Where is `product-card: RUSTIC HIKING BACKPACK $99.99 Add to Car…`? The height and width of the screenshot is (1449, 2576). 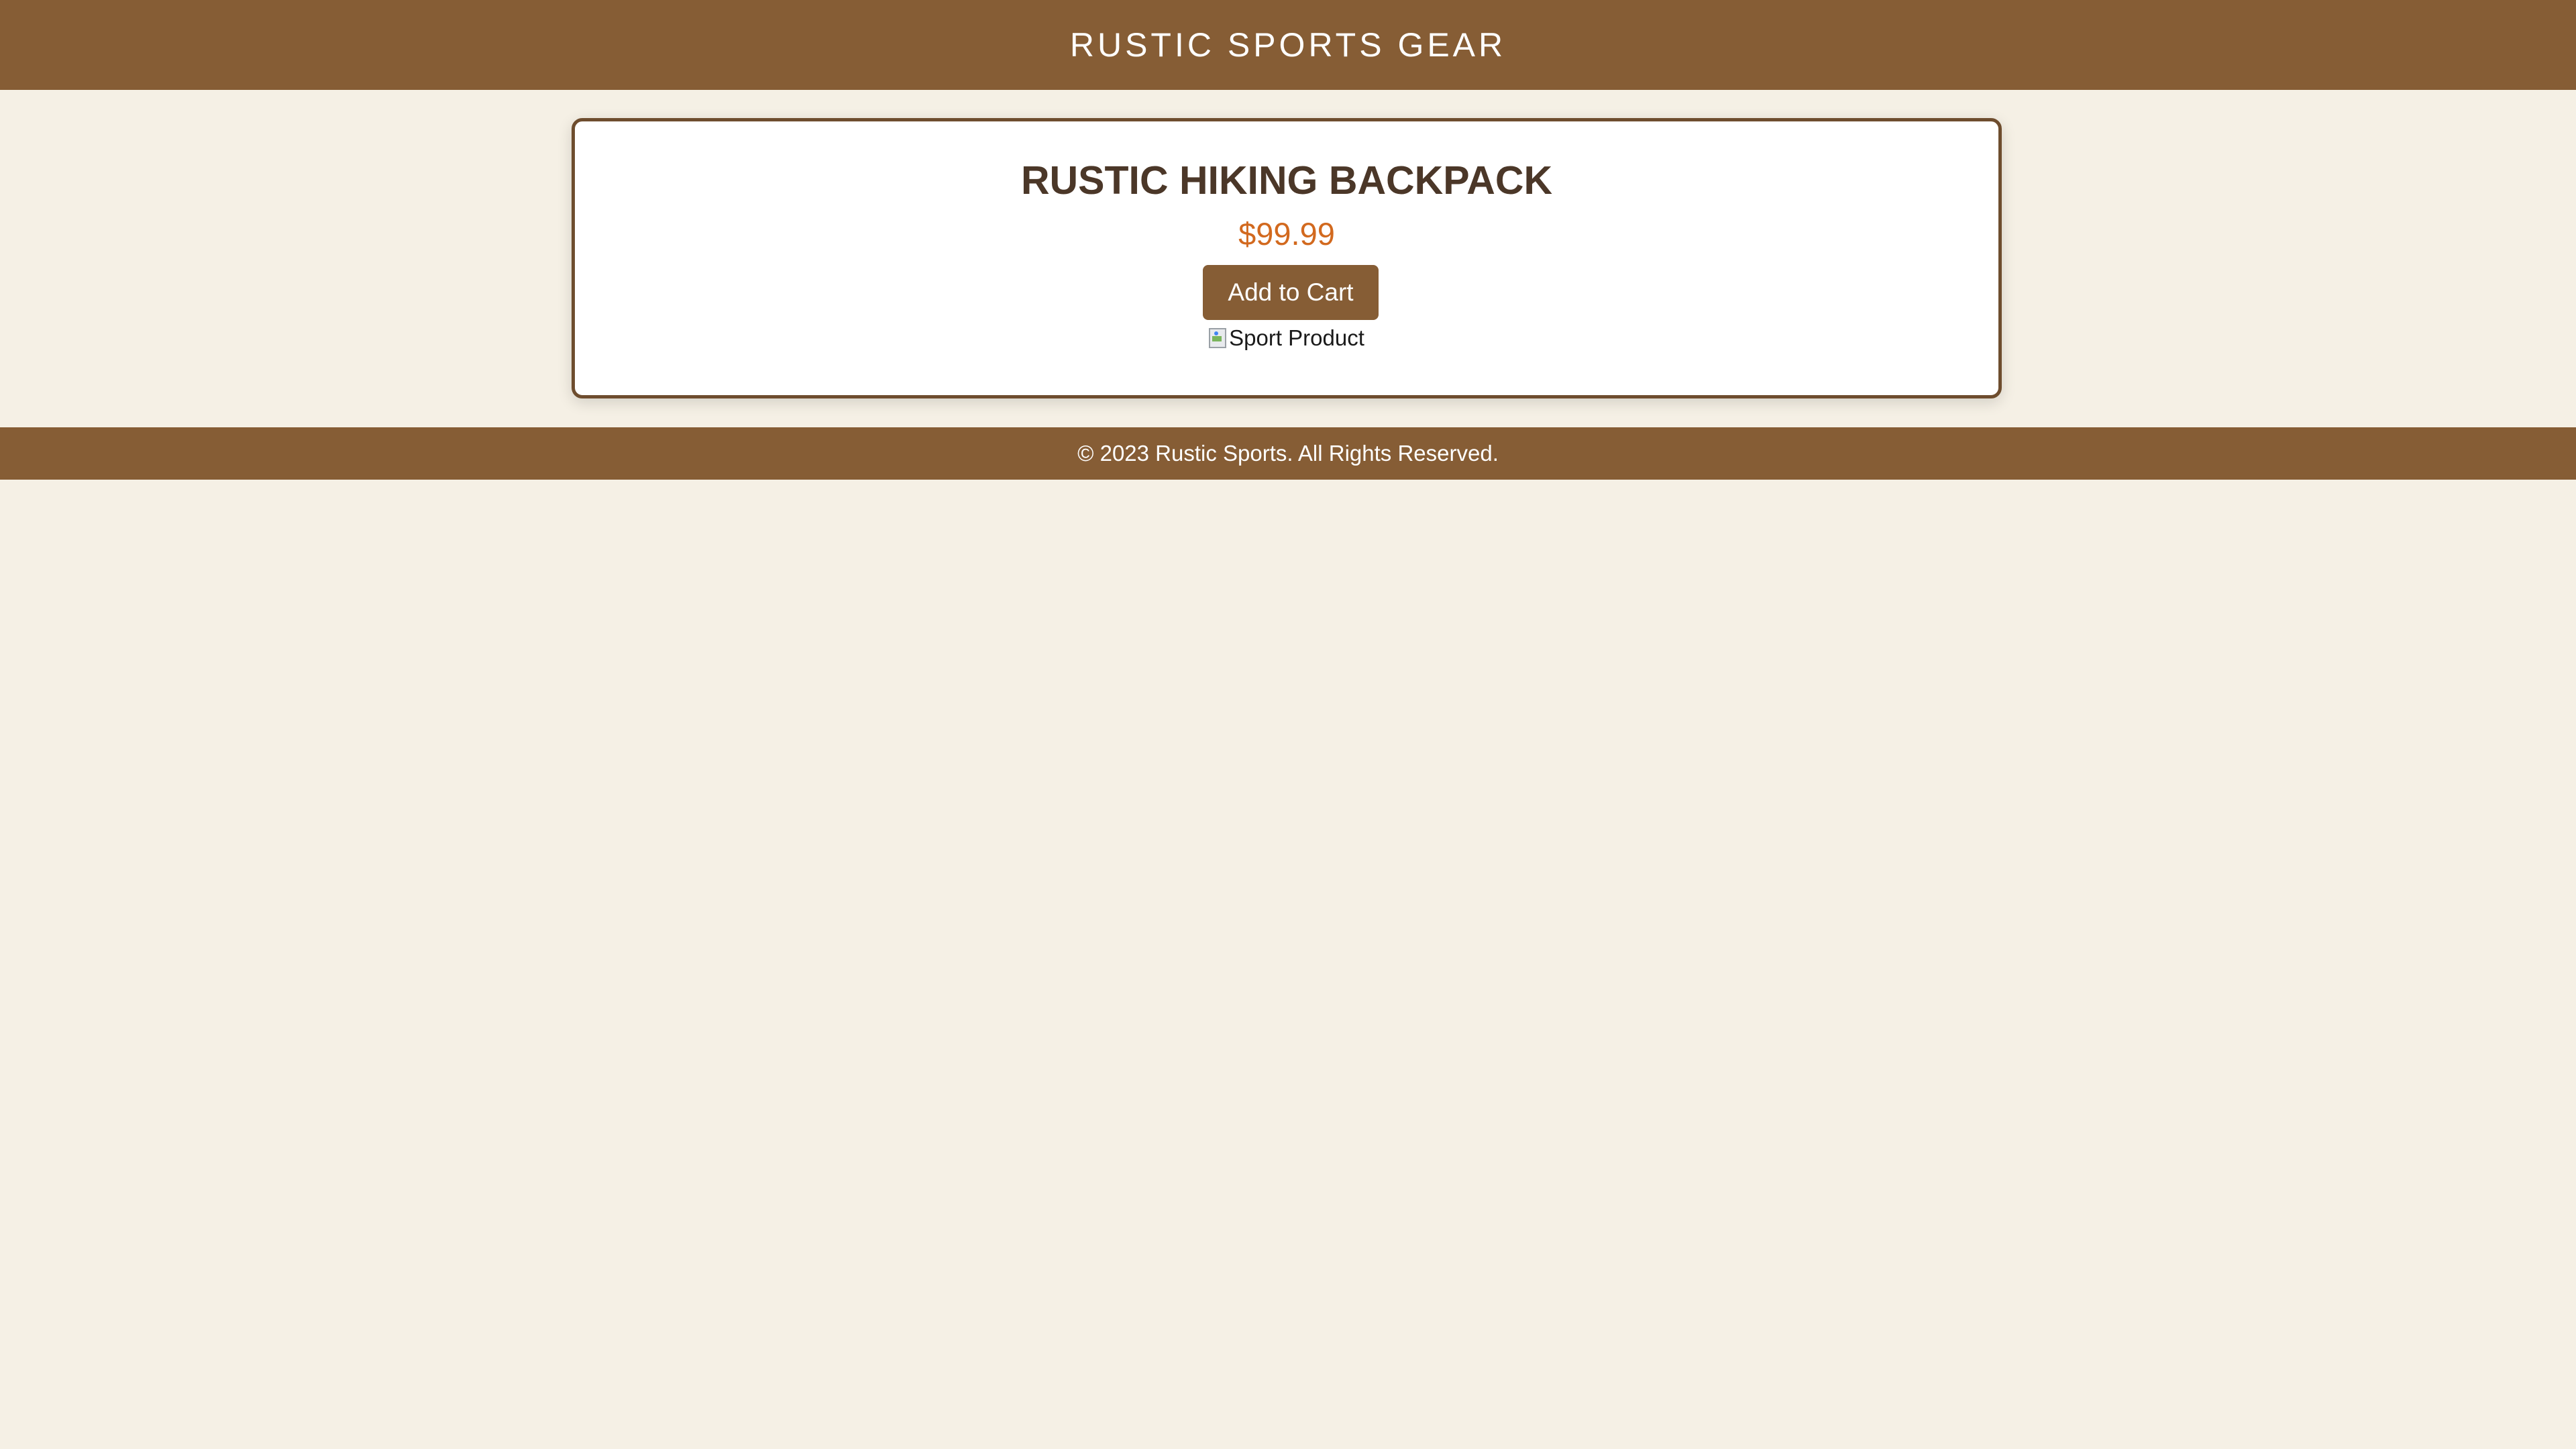
product-card: RUSTIC HIKING BACKPACK $99.99 Add to Car… is located at coordinates (1287, 258).